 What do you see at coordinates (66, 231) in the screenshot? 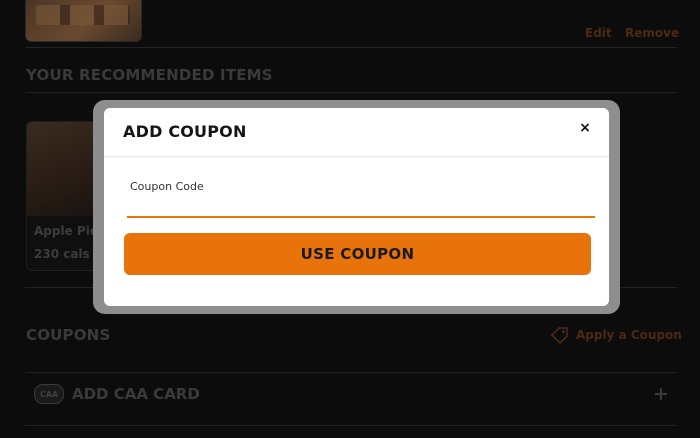
I see `item-name: Apple Pie` at bounding box center [66, 231].